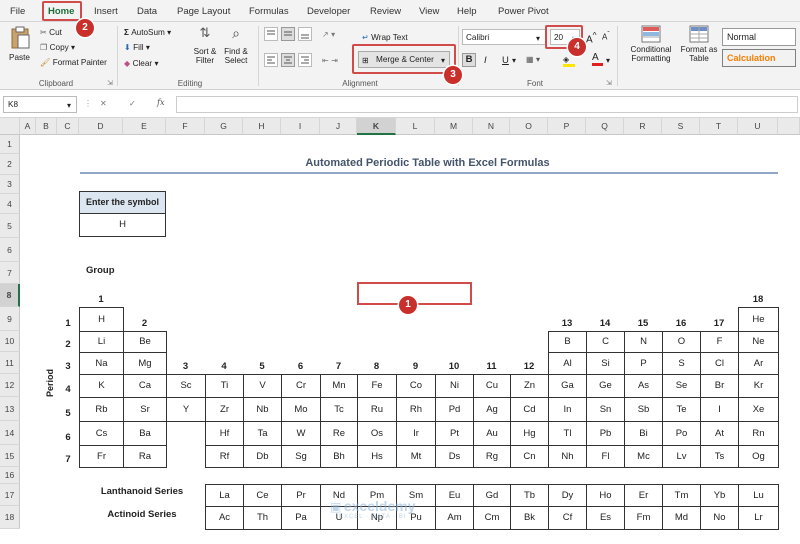 This screenshot has width=800, height=544. What do you see at coordinates (606, 36) in the screenshot?
I see `shrink-font-button: Aˇ` at bounding box center [606, 36].